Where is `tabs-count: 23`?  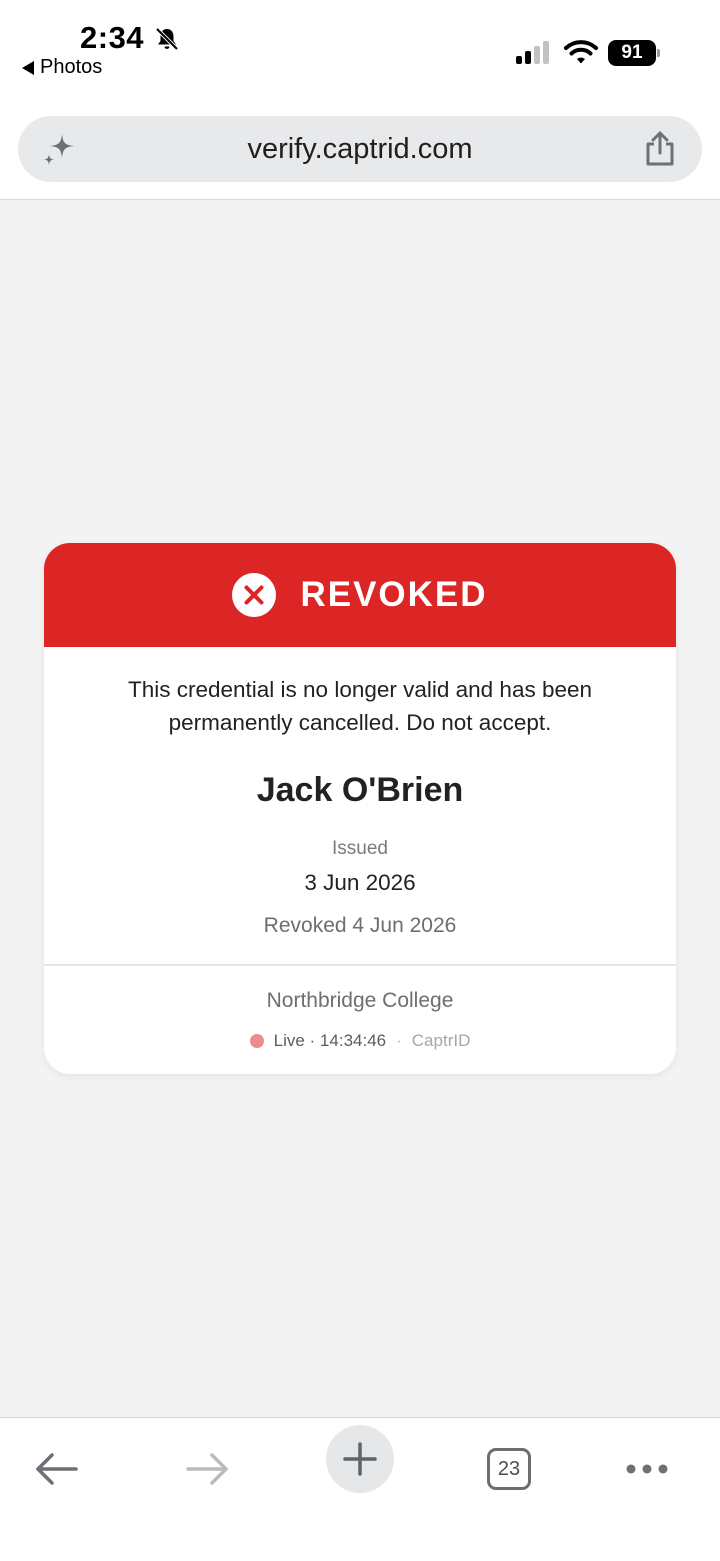
tabs-count: 23 is located at coordinates (509, 1468).